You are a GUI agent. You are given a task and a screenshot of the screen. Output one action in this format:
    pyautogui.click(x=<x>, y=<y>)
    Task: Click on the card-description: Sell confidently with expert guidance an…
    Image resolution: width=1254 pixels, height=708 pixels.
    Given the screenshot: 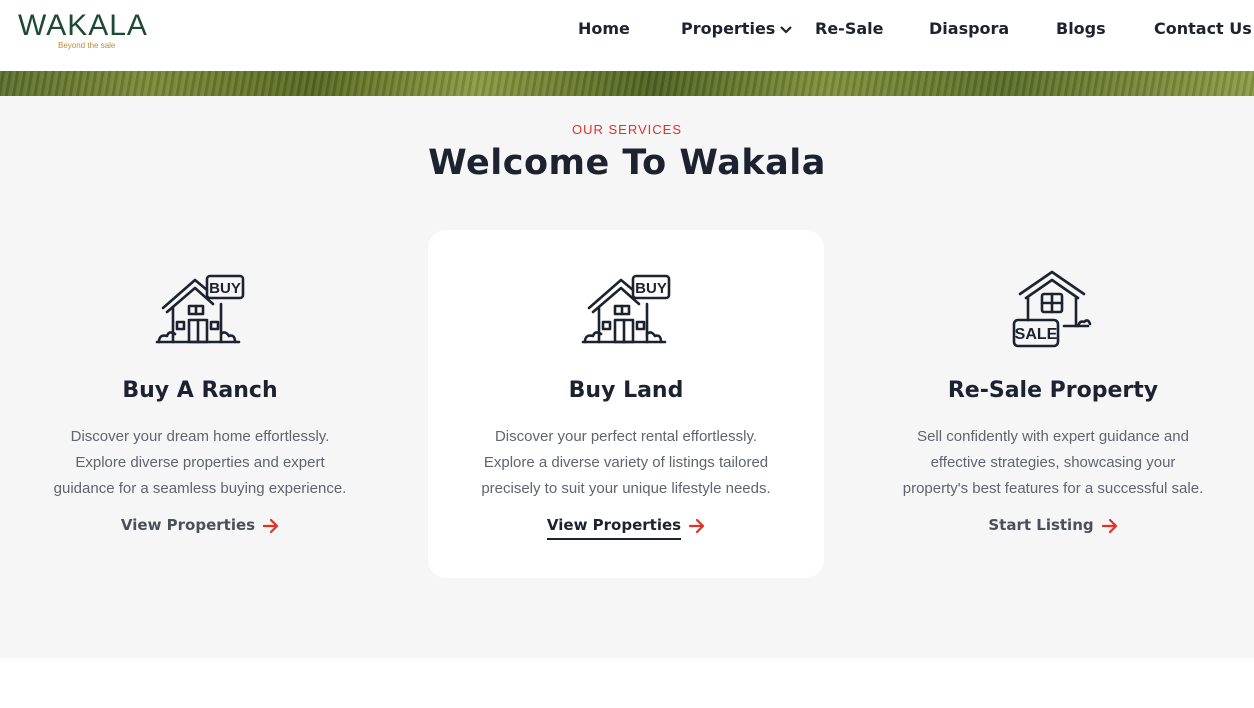 What is the action you would take?
    pyautogui.click(x=1053, y=463)
    